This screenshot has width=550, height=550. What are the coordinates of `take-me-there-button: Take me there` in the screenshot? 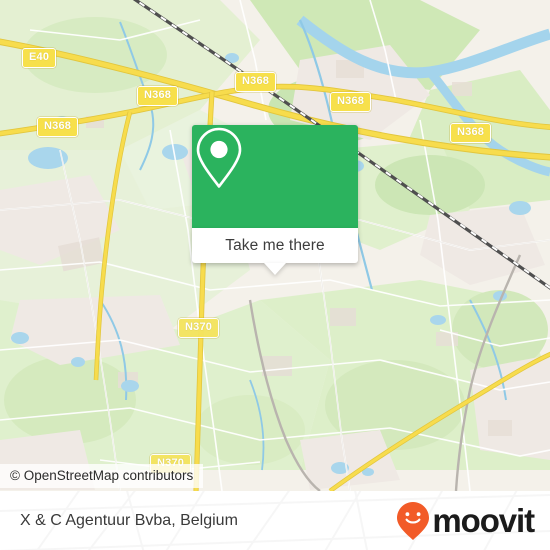 It's located at (275, 251).